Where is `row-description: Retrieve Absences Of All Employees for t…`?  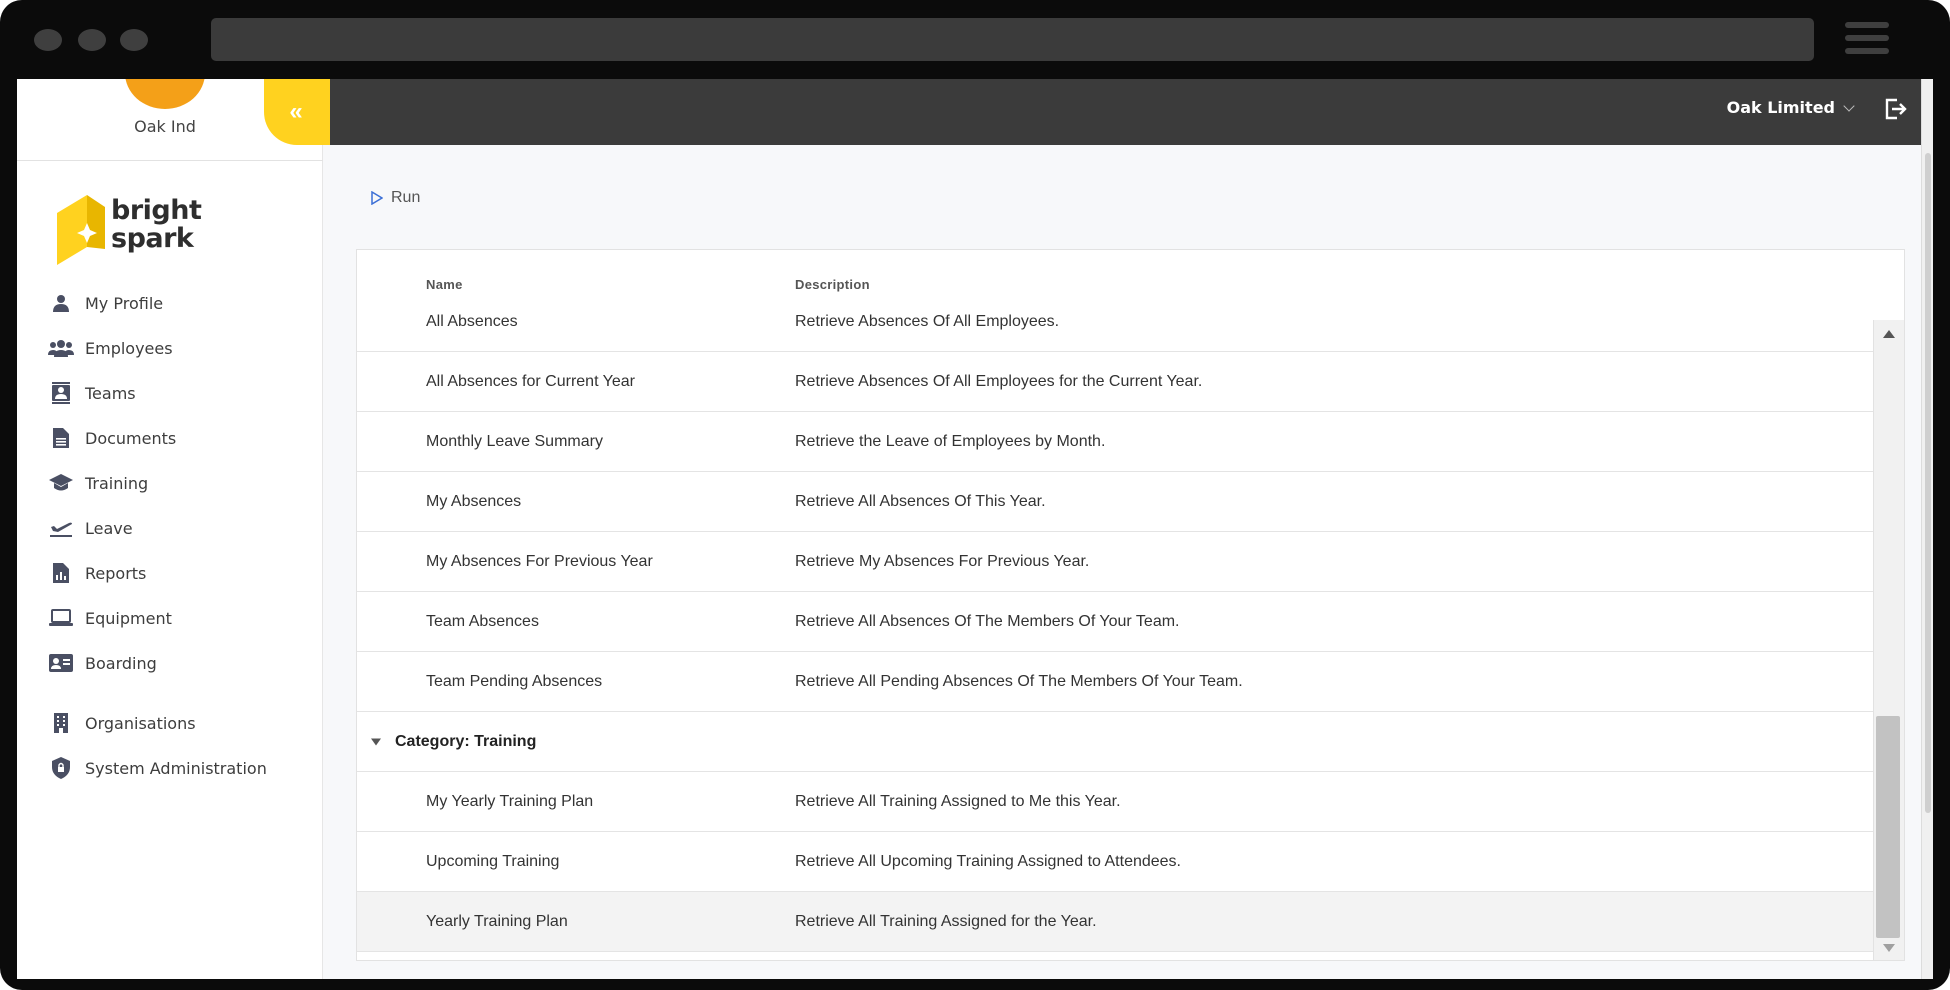
row-description: Retrieve Absences Of All Employees for t… is located at coordinates (999, 381).